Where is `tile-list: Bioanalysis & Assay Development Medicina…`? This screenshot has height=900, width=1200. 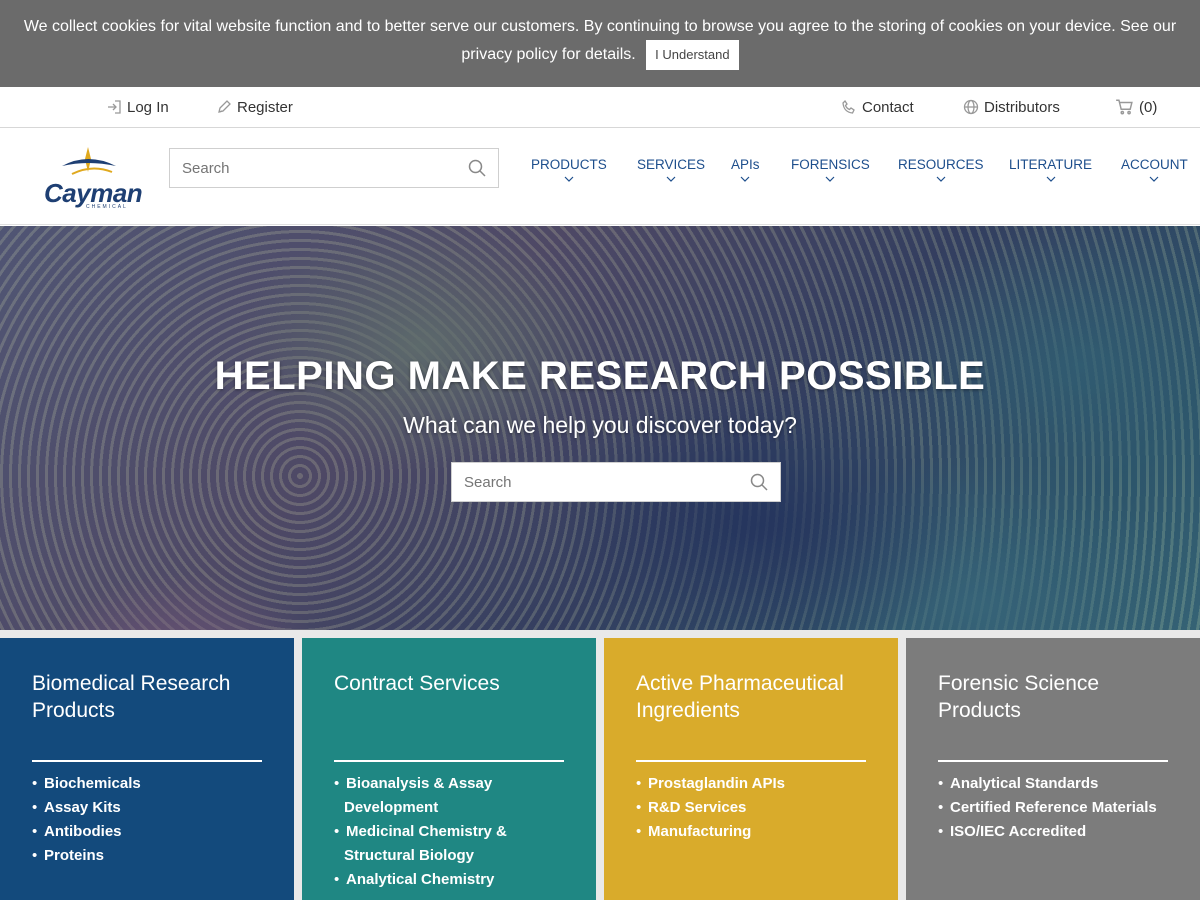
tile-list: Bioanalysis & Assay Development Medicina… is located at coordinates (449, 832).